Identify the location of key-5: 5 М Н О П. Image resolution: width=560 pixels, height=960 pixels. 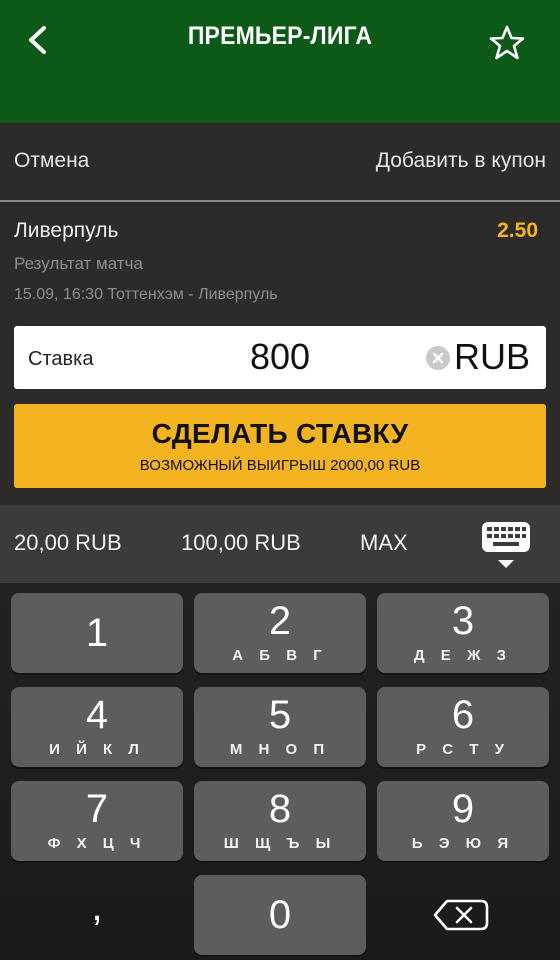
(280, 727).